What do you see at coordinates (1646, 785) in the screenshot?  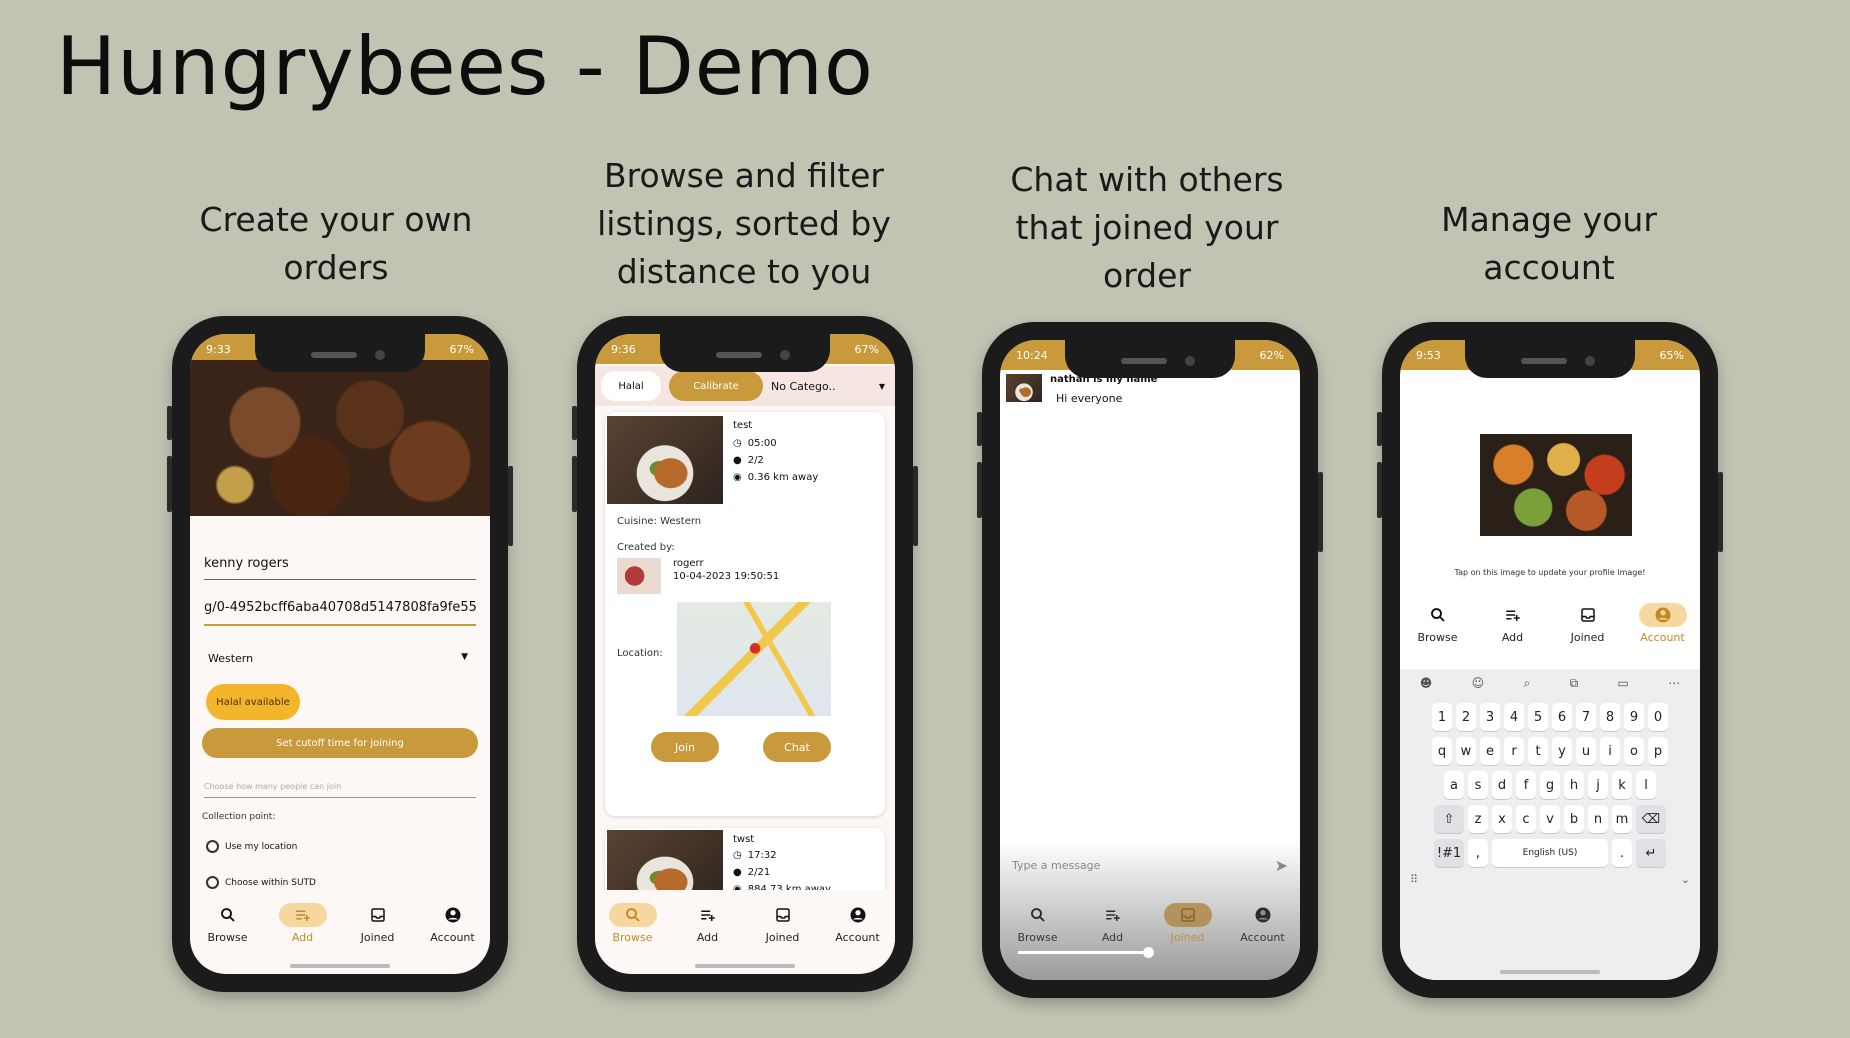 I see `keyboard-key: l` at bounding box center [1646, 785].